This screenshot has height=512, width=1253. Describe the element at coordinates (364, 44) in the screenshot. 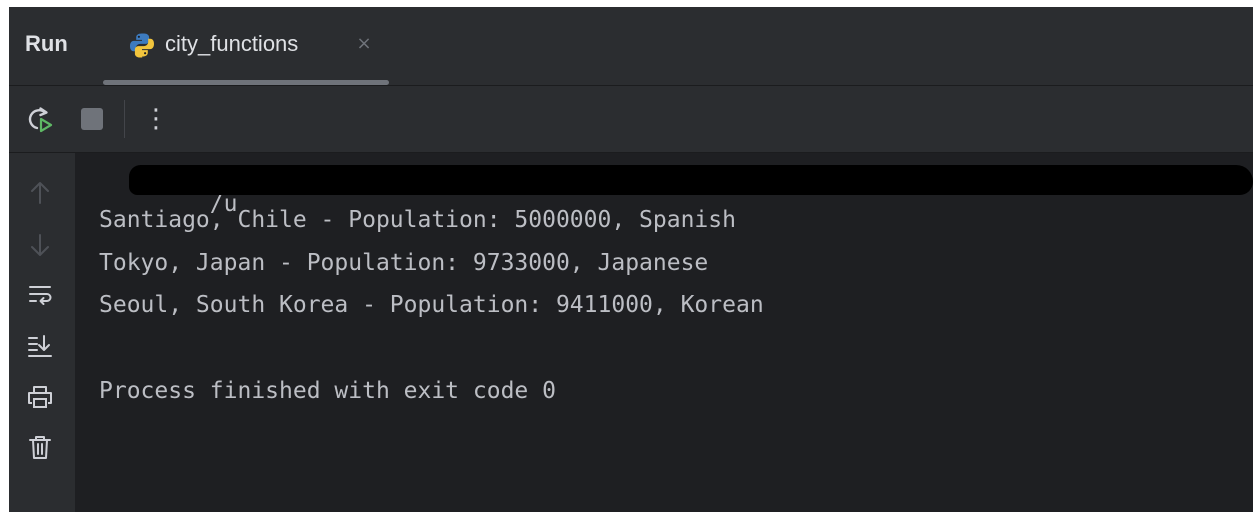

I see `close-icon: ×` at that location.